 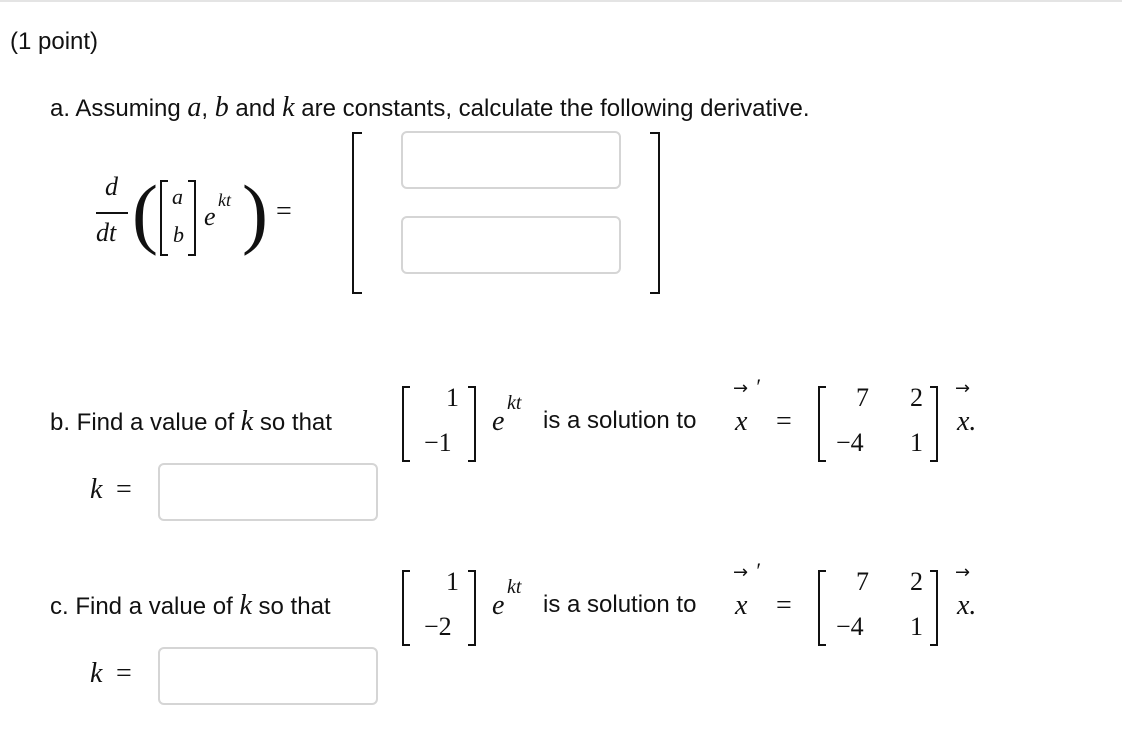 What do you see at coordinates (178, 234) in the screenshot?
I see `vector-bottom-entry: b` at bounding box center [178, 234].